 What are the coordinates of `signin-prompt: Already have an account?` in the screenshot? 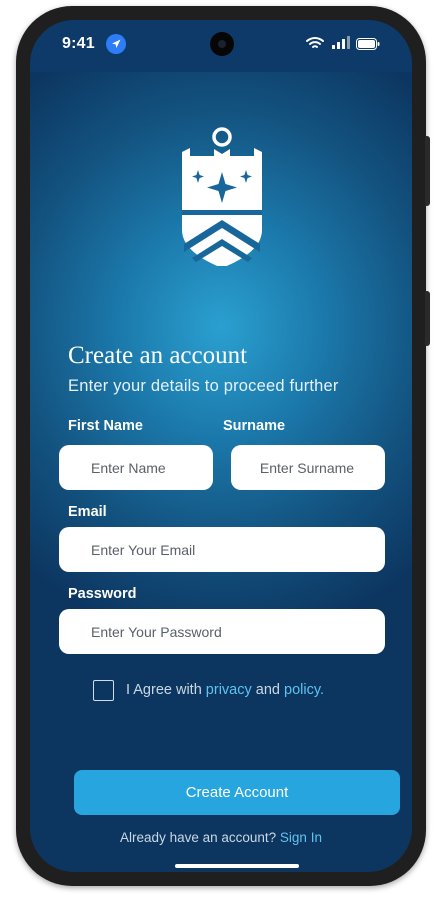 It's located at (198, 837).